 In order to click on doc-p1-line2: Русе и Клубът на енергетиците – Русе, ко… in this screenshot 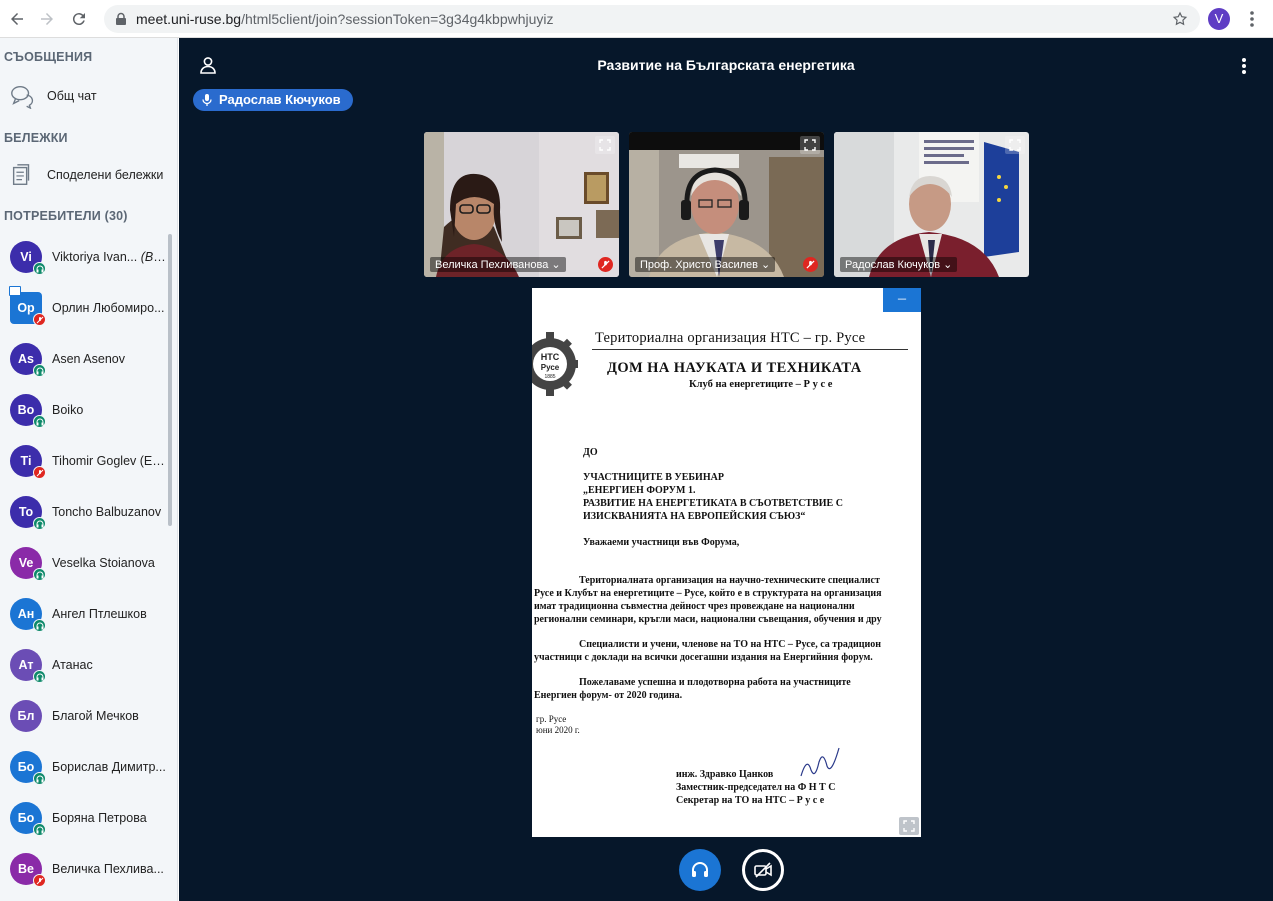, I will do `click(708, 593)`.